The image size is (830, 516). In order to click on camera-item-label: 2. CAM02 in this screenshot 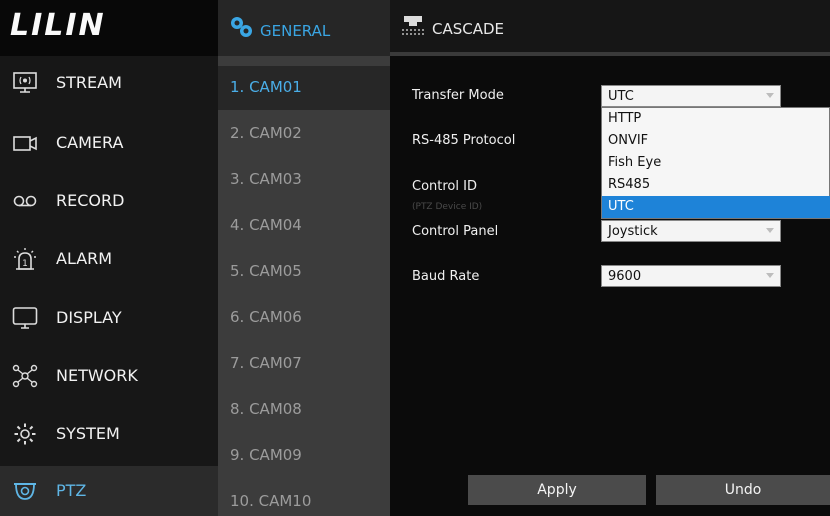, I will do `click(266, 133)`.